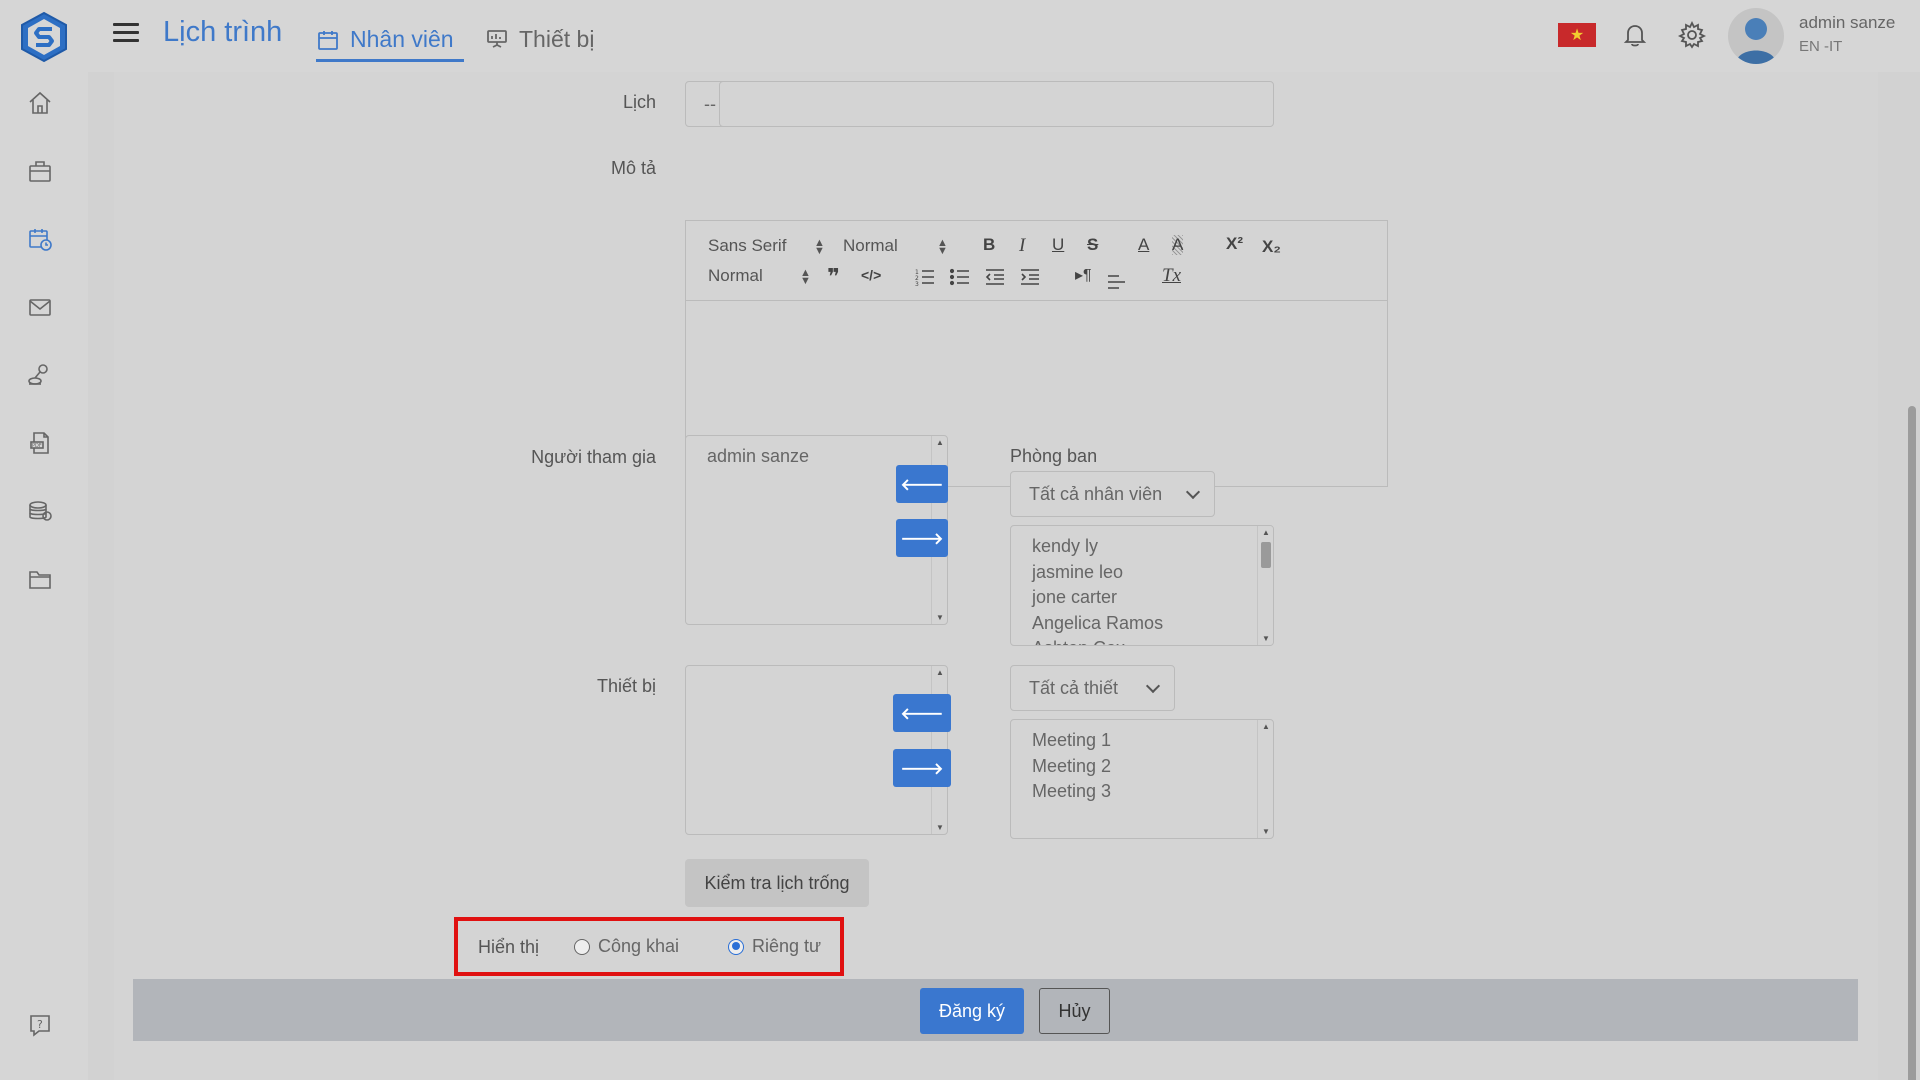 This screenshot has width=1920, height=1080. I want to click on sidebar: PDF ?, so click(44, 540).